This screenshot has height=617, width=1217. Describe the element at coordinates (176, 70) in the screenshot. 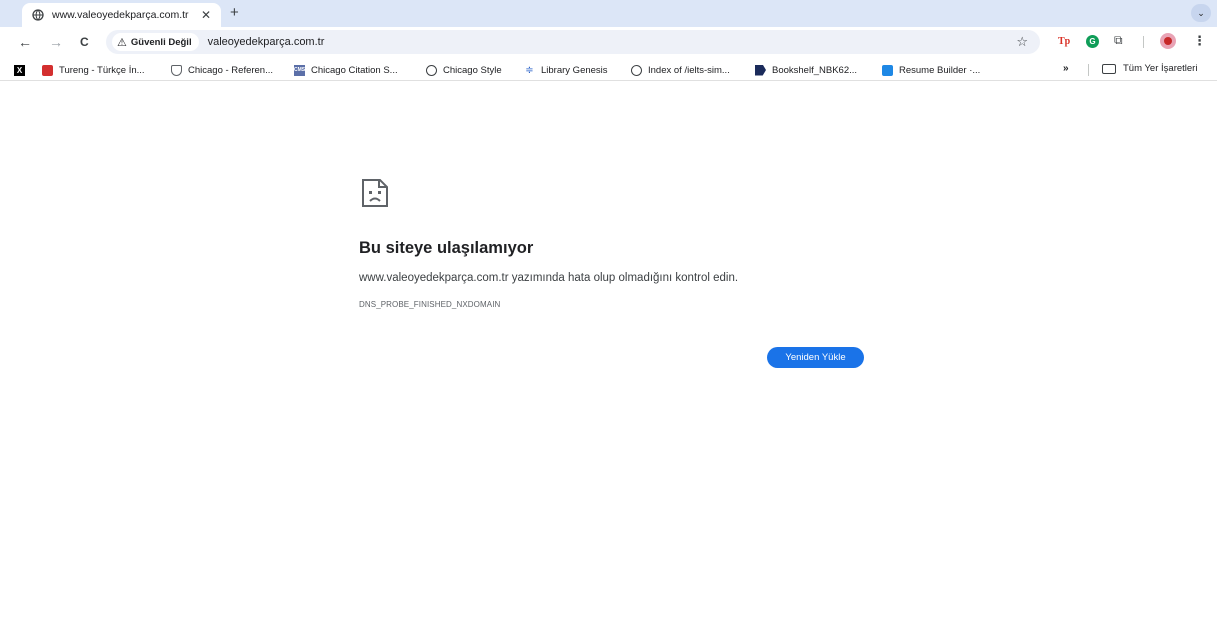

I see `shield-icon` at that location.